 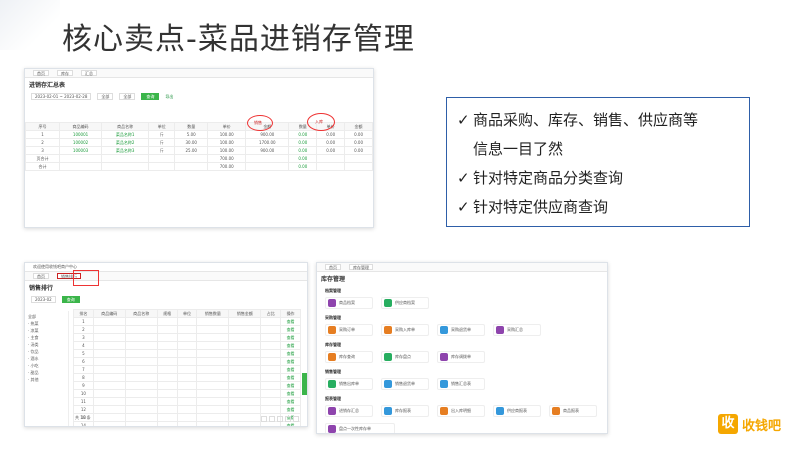 I want to click on module-card: 销售汇总表, so click(x=461, y=384).